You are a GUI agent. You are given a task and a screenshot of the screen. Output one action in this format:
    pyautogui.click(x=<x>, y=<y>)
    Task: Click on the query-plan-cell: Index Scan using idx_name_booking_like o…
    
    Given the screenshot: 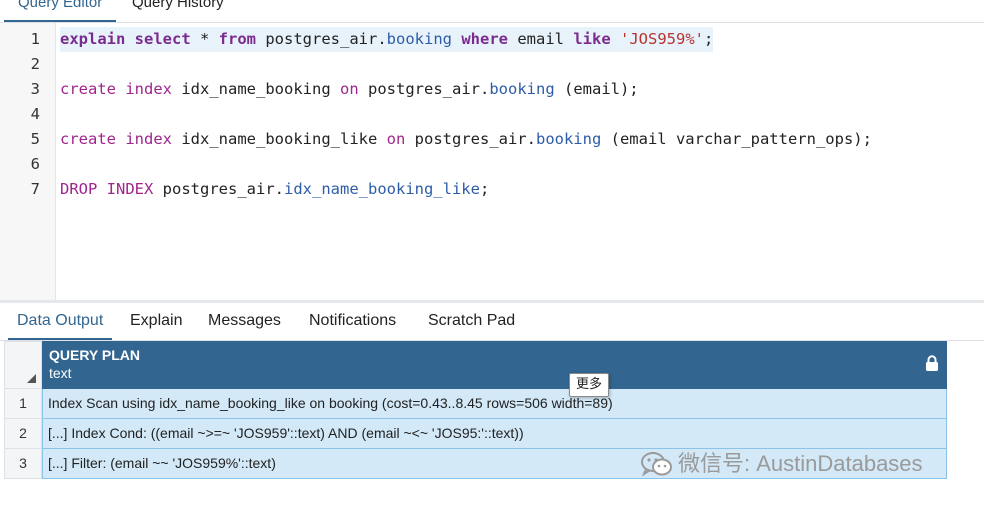 What is the action you would take?
    pyautogui.click(x=494, y=404)
    